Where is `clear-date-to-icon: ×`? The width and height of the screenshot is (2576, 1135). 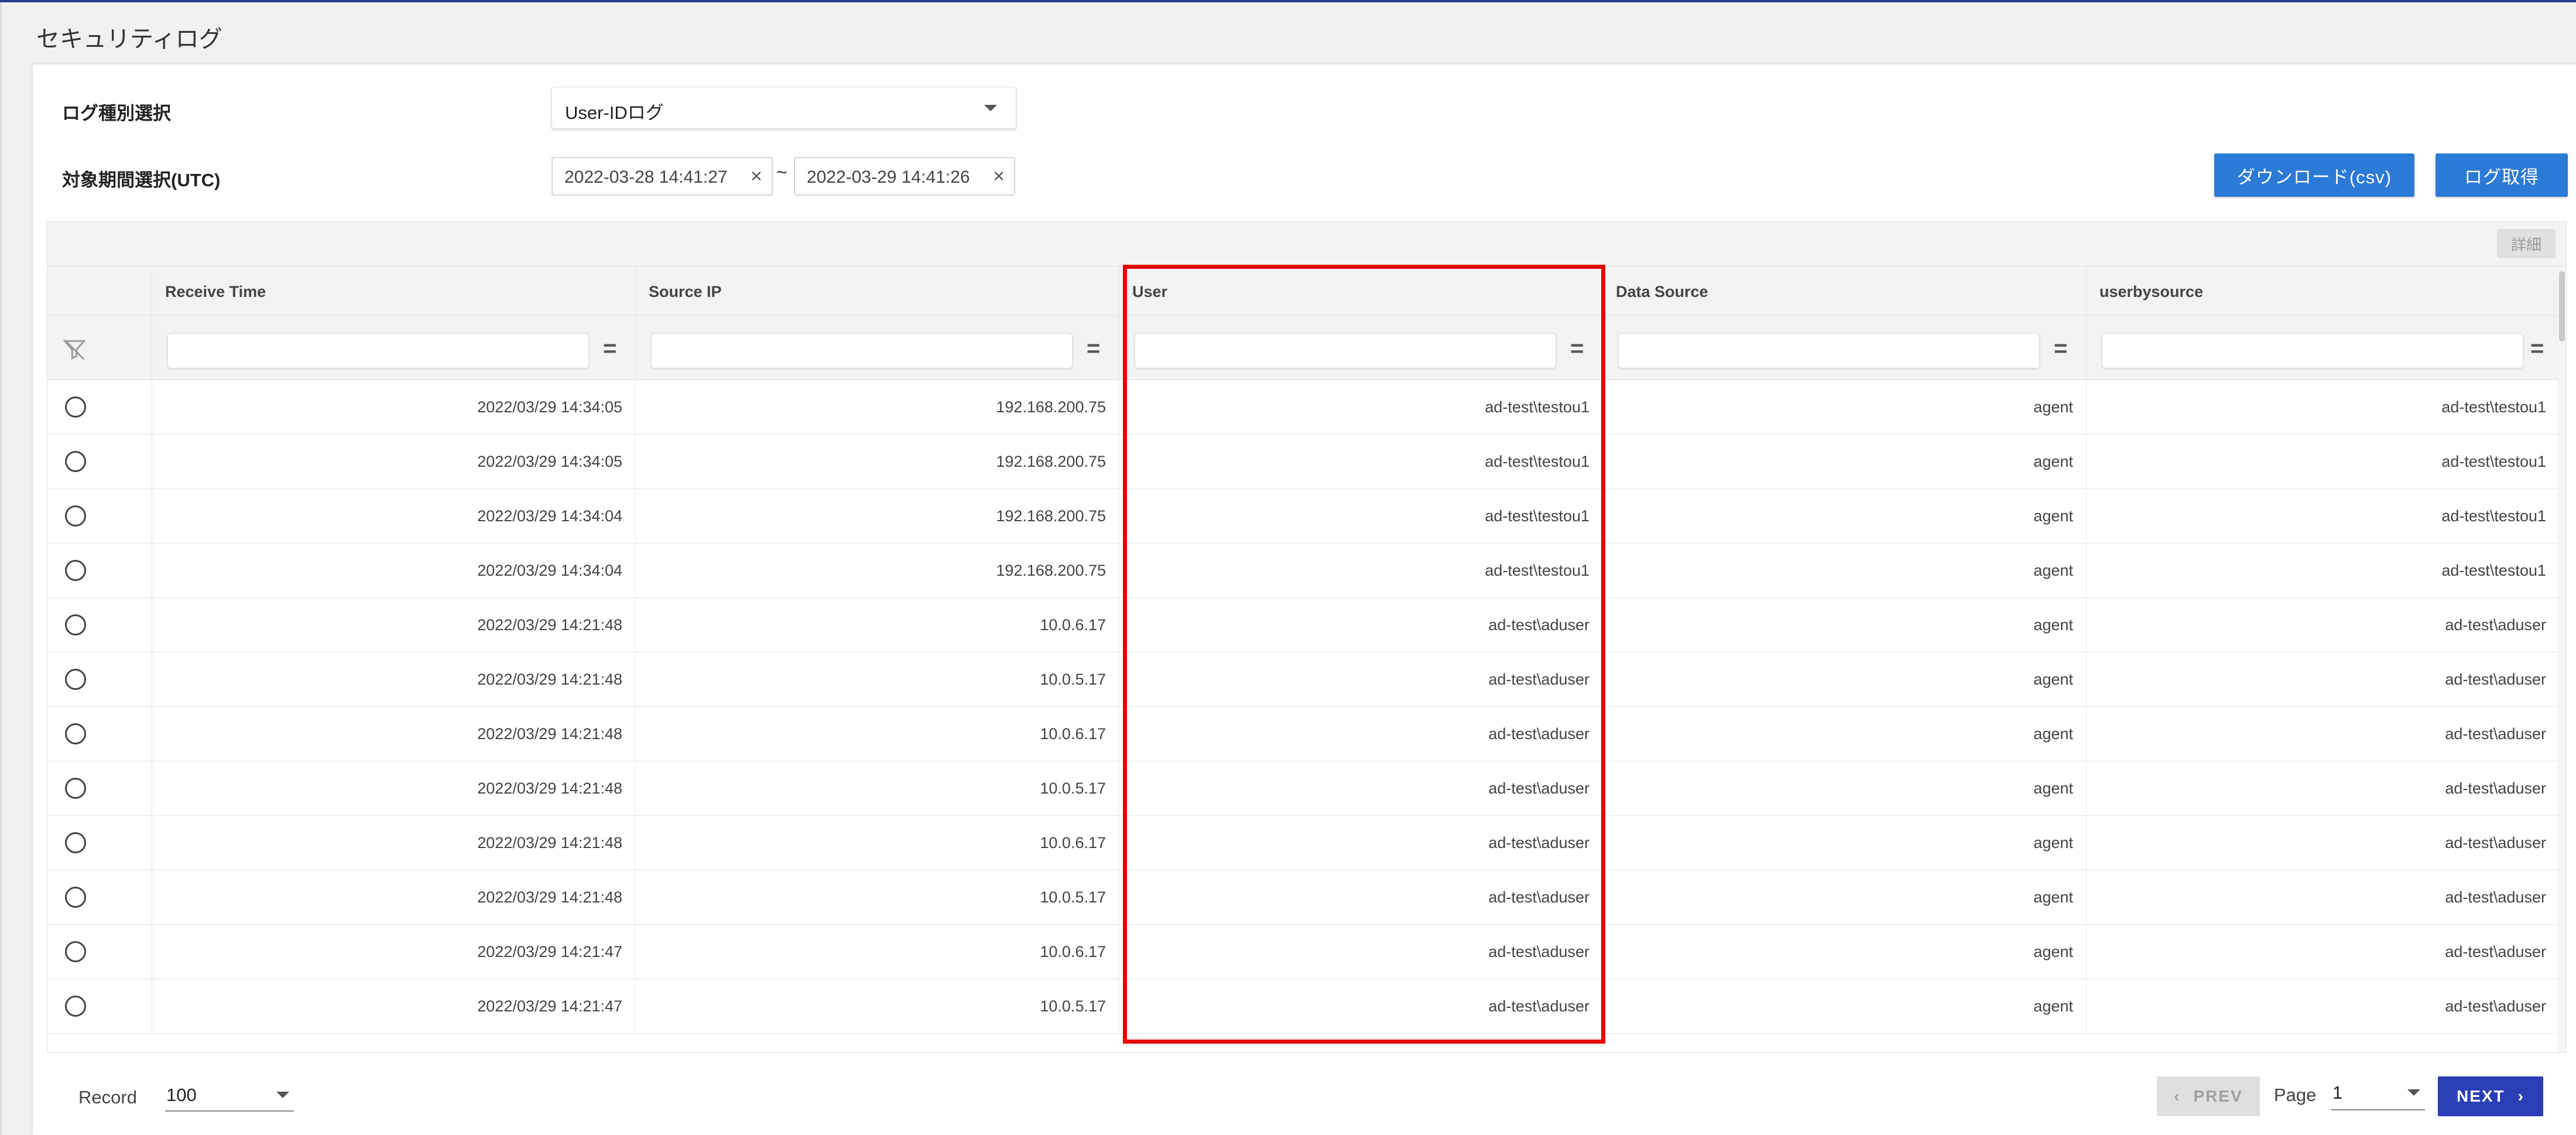
clear-date-to-icon: × is located at coordinates (999, 176).